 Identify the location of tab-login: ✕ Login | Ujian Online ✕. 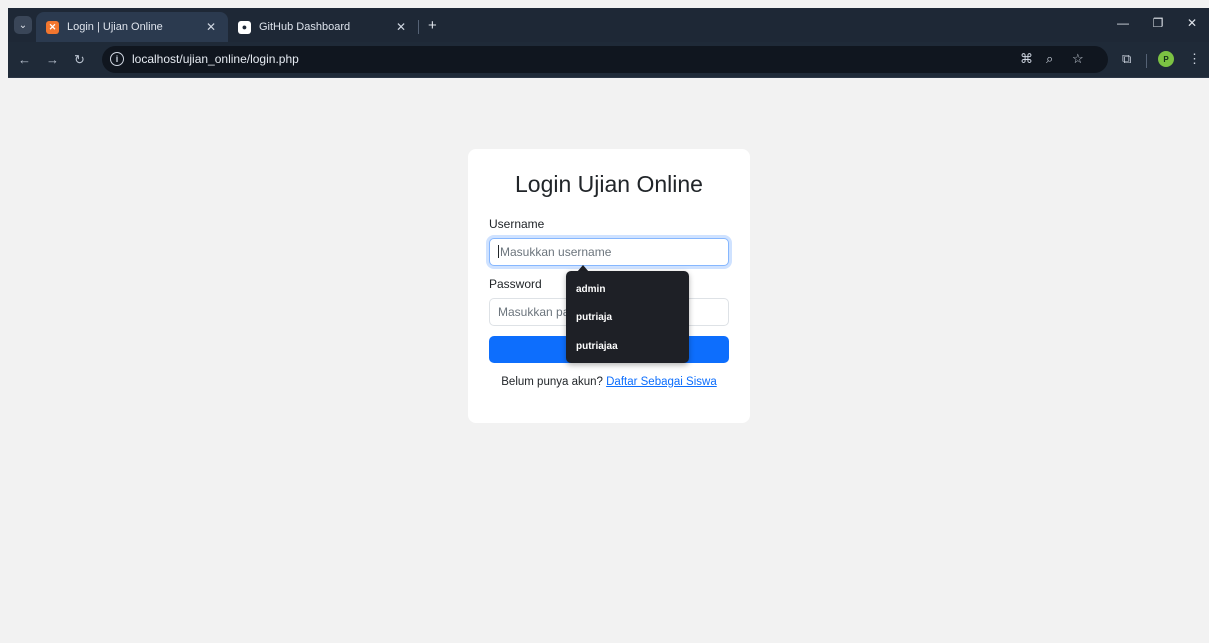
(132, 27).